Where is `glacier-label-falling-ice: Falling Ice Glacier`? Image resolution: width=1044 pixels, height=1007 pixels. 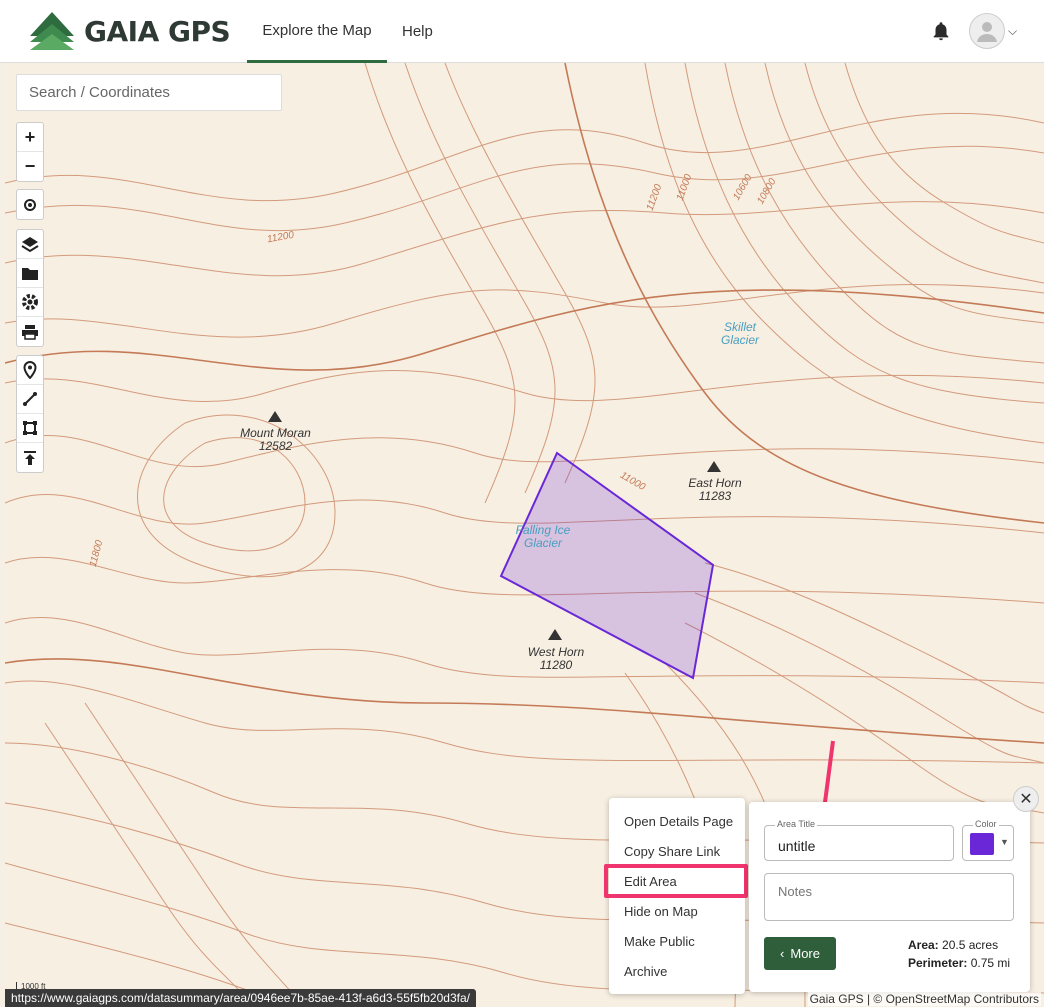 glacier-label-falling-ice: Falling Ice Glacier is located at coordinates (543, 536).